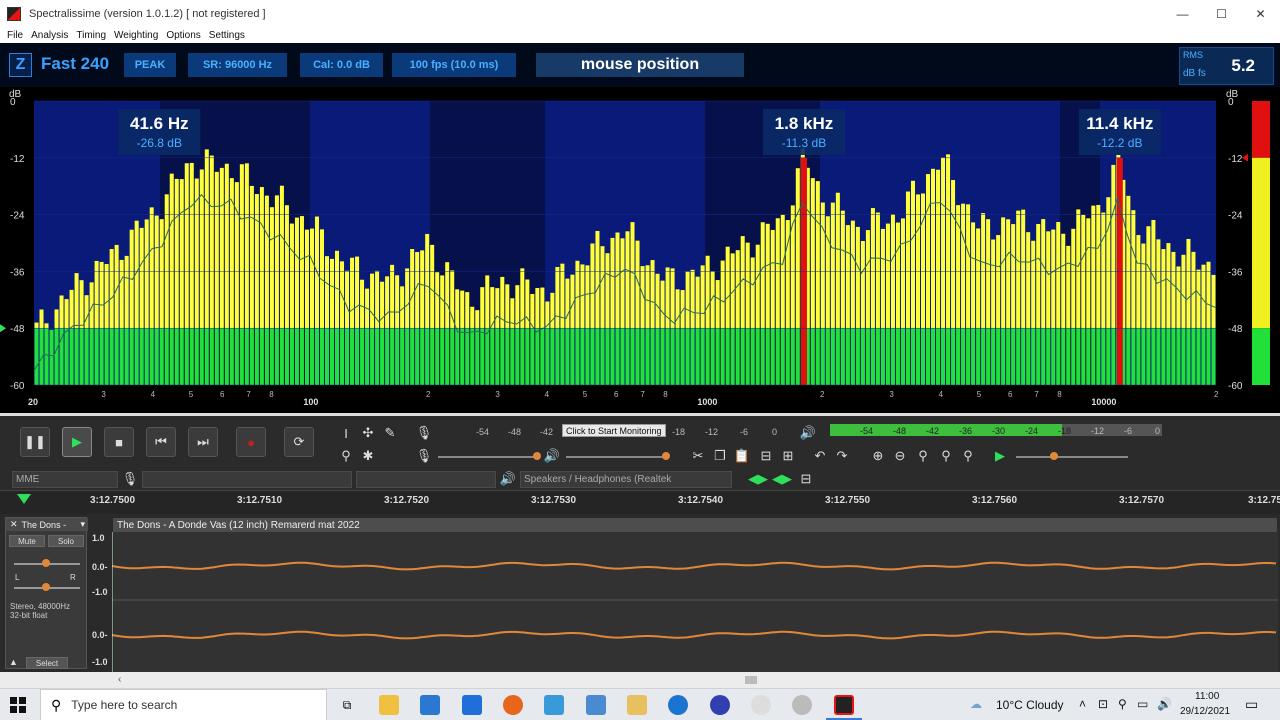  Describe the element at coordinates (878, 456) in the screenshot. I see `zoom-in-icon: ⊕` at that location.